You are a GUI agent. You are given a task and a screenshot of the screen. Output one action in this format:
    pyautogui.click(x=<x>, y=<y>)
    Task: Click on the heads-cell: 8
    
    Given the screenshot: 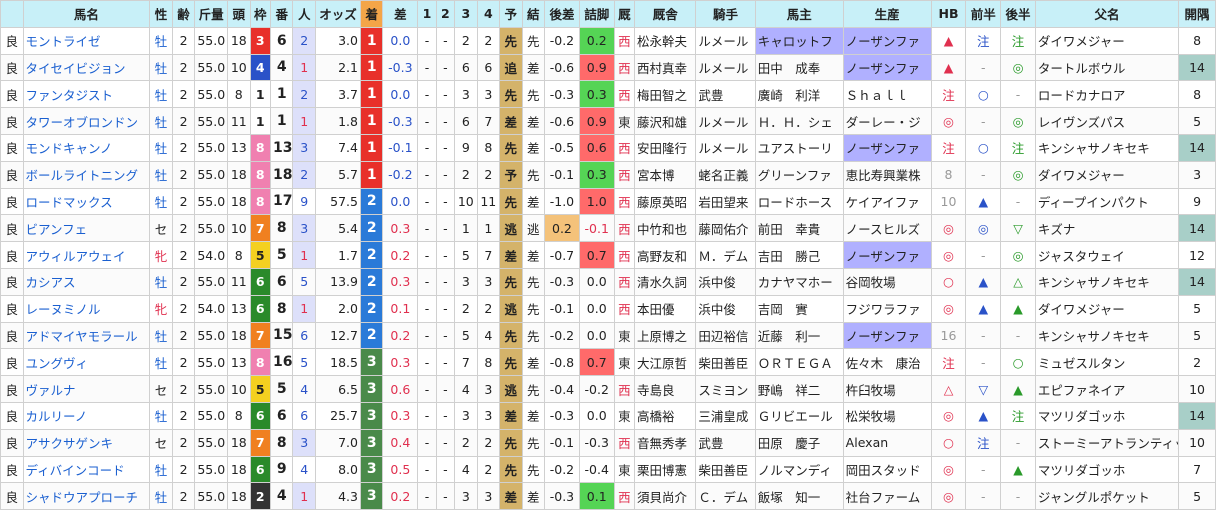 What is the action you would take?
    pyautogui.click(x=239, y=415)
    